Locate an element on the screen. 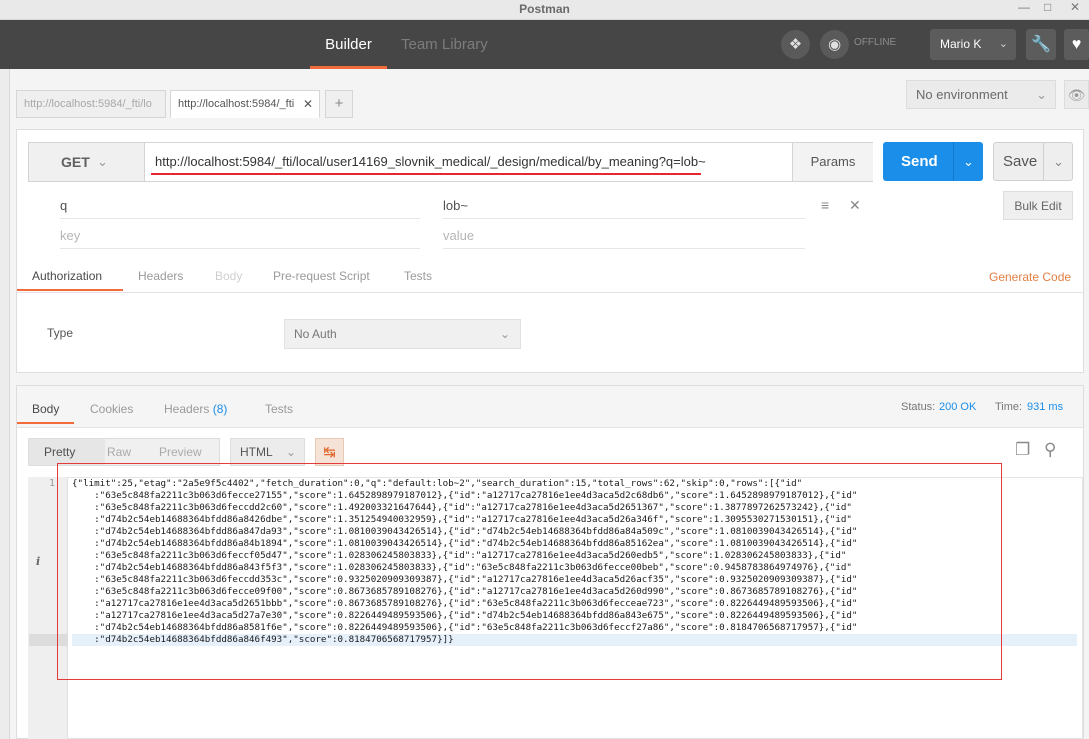 Image resolution: width=1089 pixels, height=739 pixels. headers-count-badge: (8) is located at coordinates (220, 409).